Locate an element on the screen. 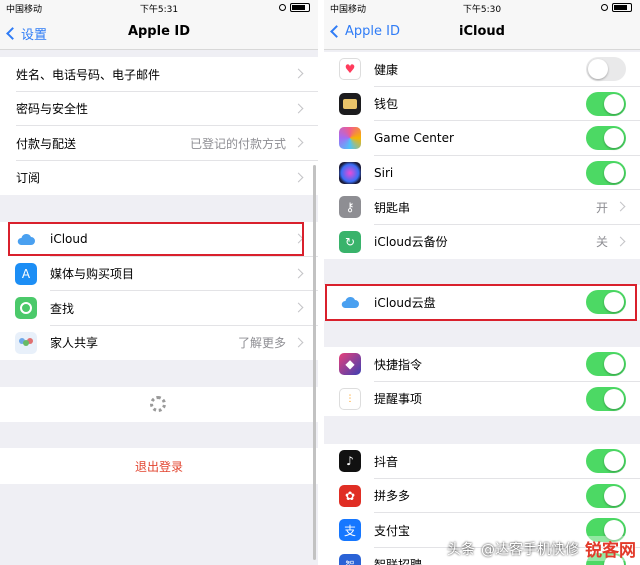 The image size is (640, 565). spinner-icon is located at coordinates (158, 404).